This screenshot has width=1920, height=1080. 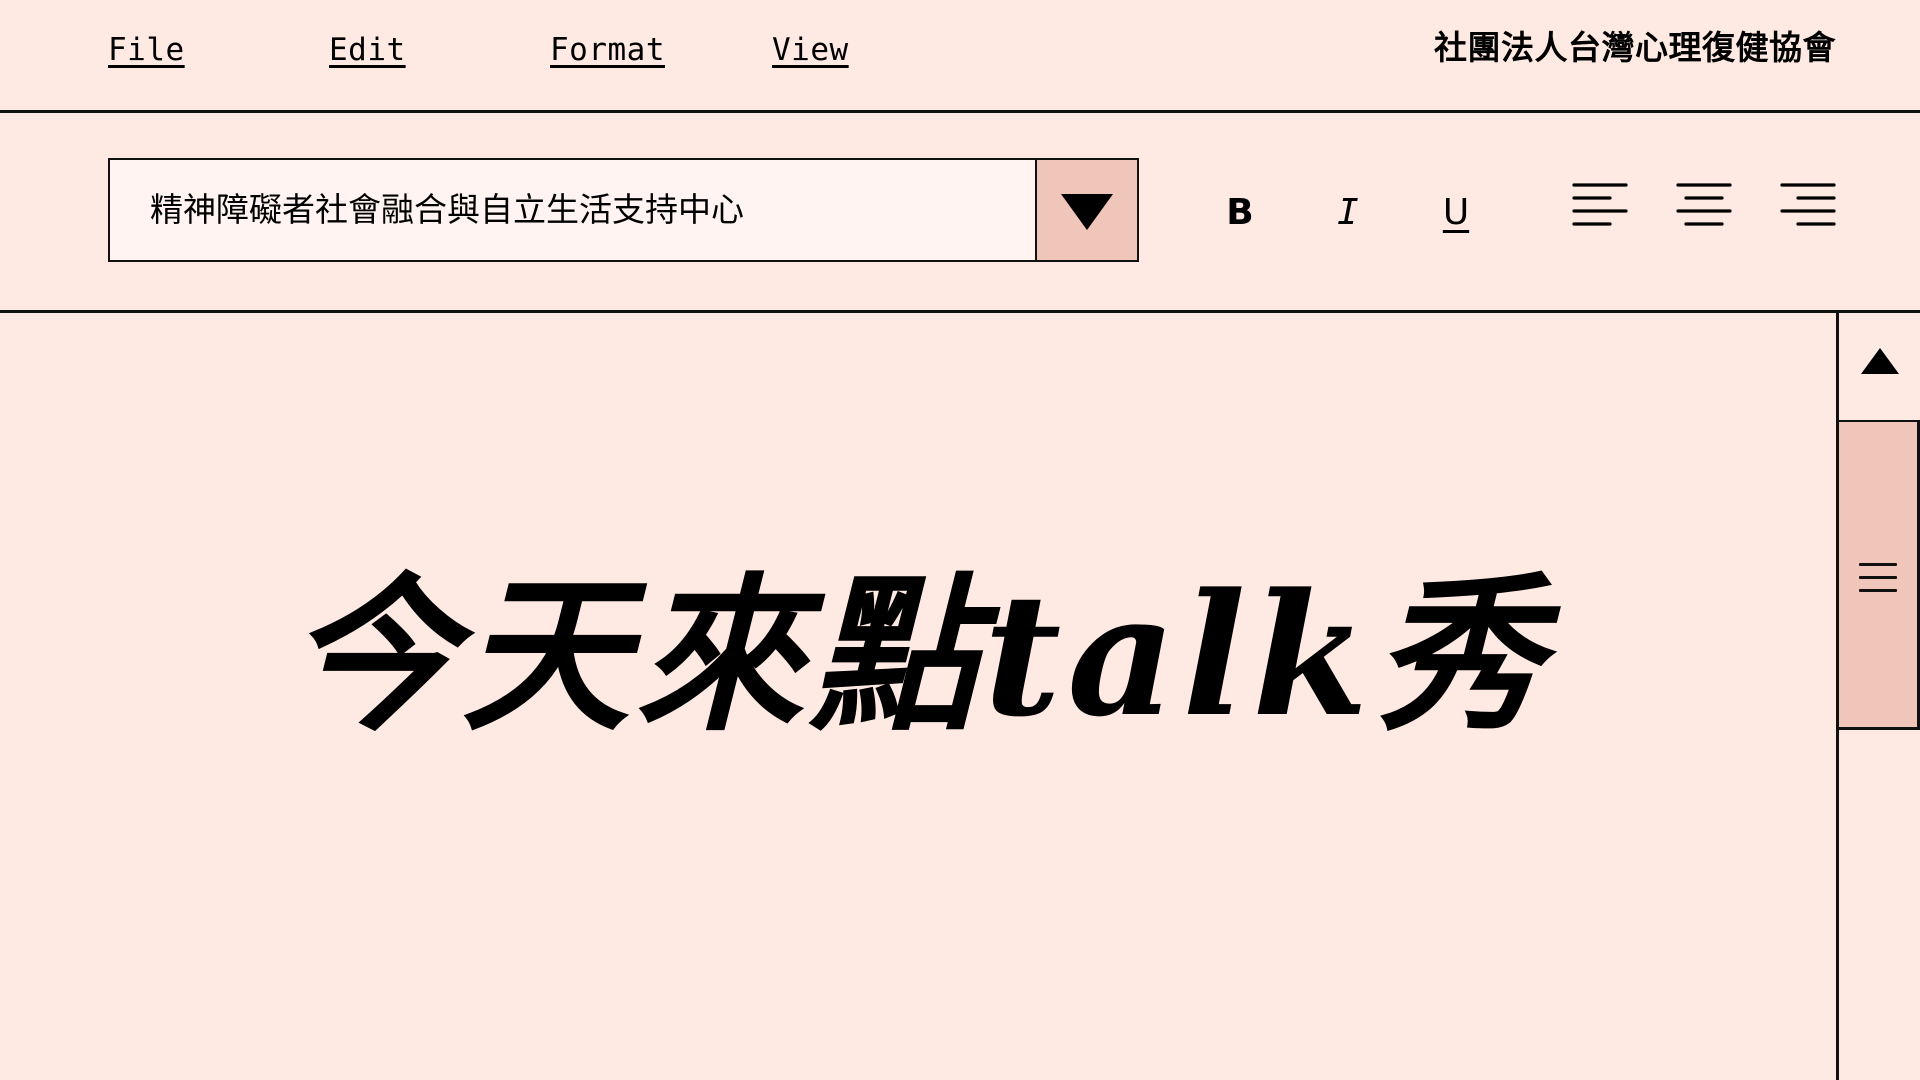 I want to click on dropdown-selected-value: 精神障礙者社會融合與自立生活支持中心, so click(x=447, y=209).